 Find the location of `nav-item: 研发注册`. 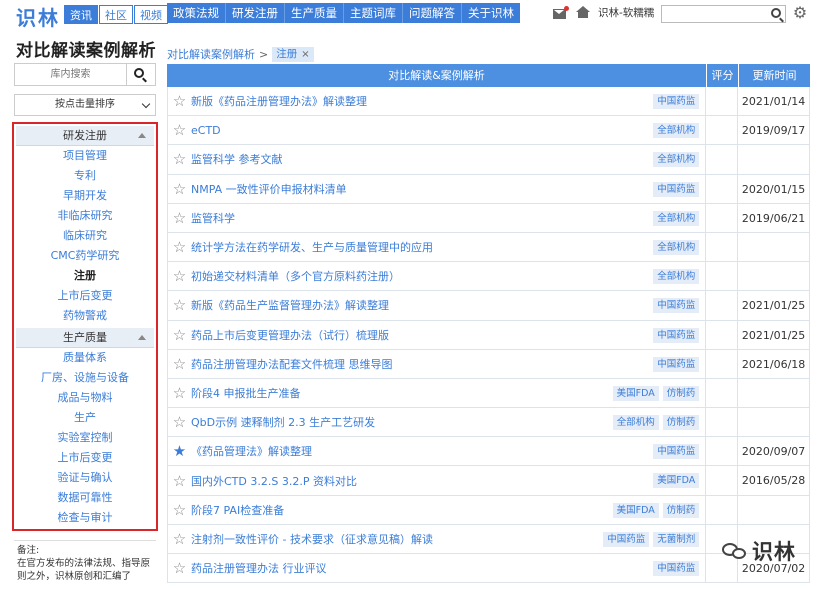

nav-item: 研发注册 is located at coordinates (255, 13).